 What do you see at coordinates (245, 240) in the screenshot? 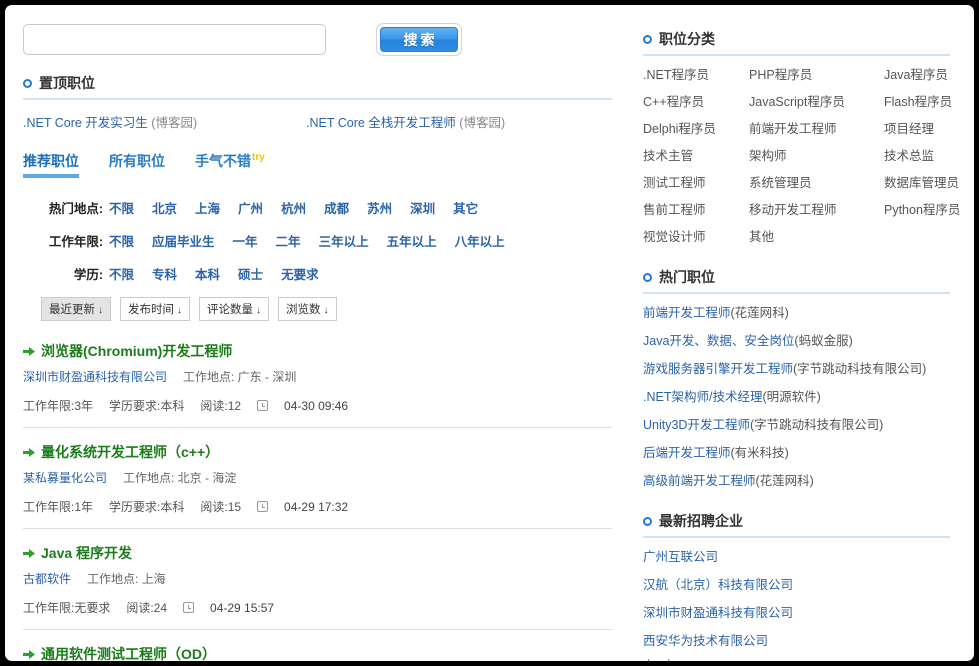
I see `filter-experience-option: 一年` at bounding box center [245, 240].